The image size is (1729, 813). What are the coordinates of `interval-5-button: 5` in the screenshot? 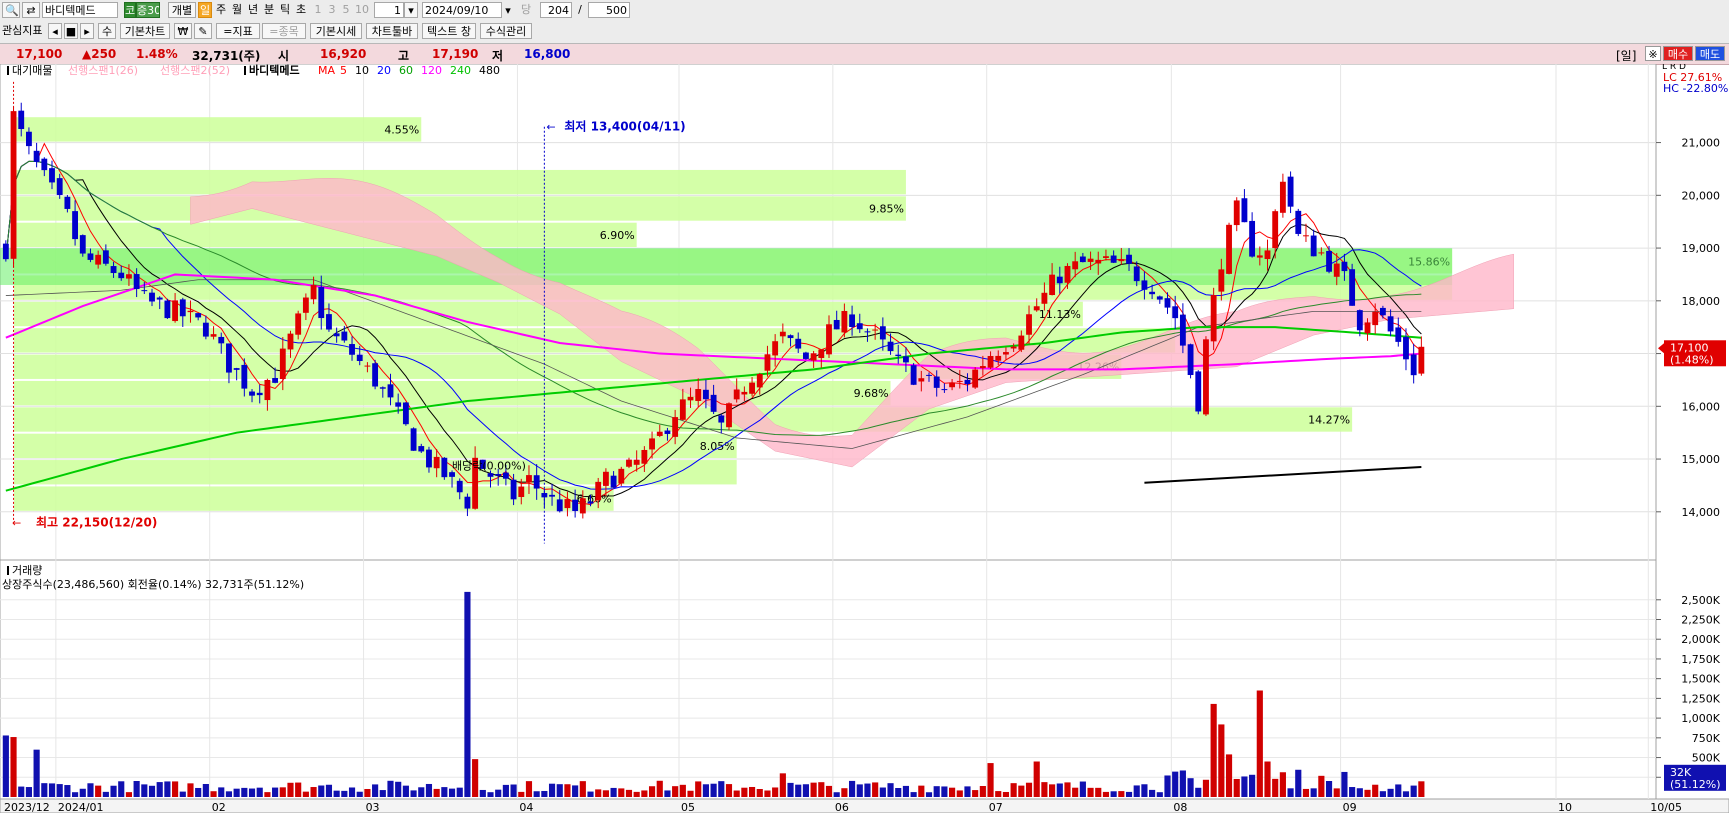 It's located at (346, 10).